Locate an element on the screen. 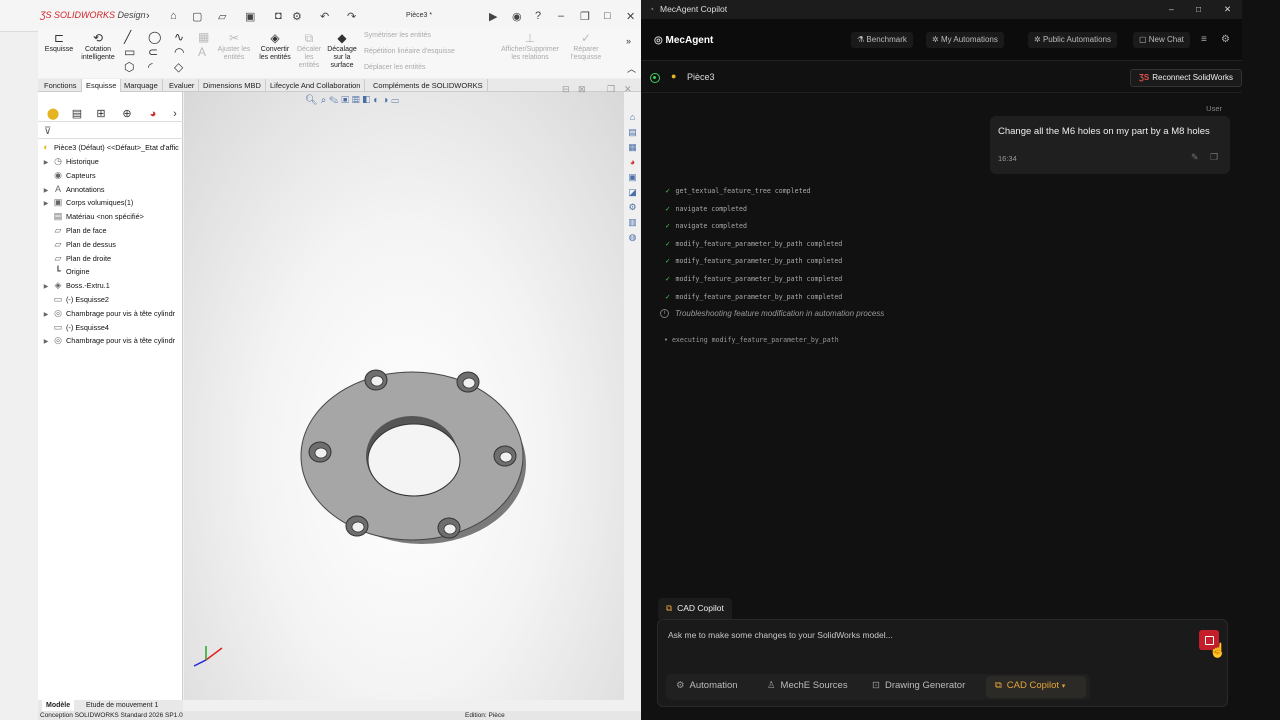  polygon-icon: ⬡ is located at coordinates (129, 67).